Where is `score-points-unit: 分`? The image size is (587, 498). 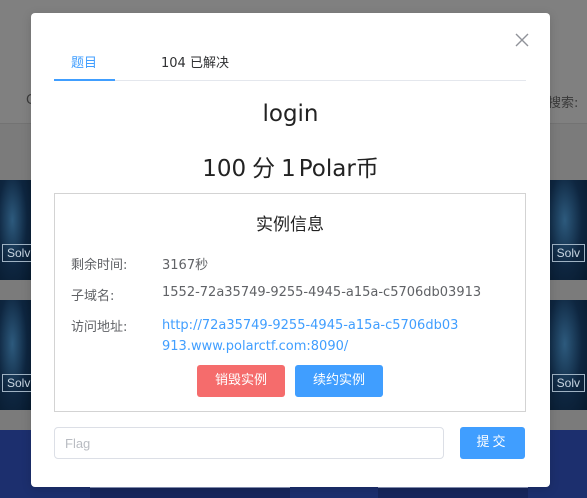 score-points-unit: 分 is located at coordinates (264, 169).